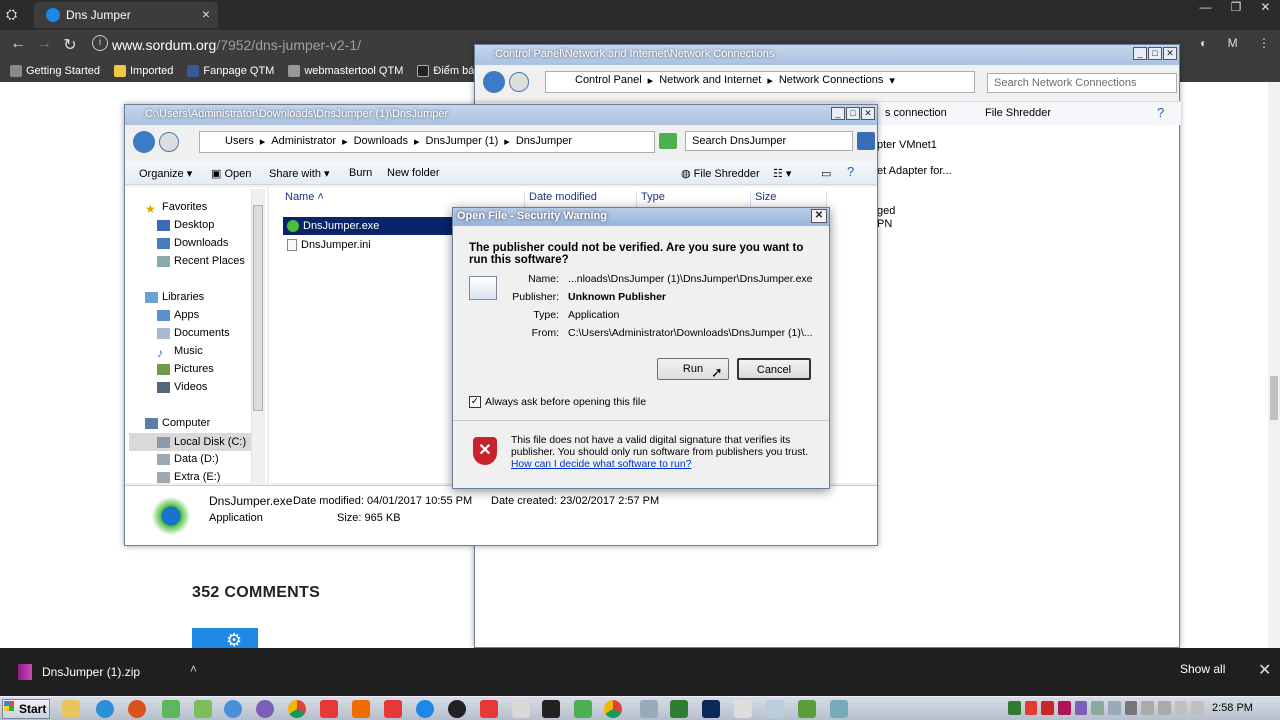 Image resolution: width=1280 pixels, height=720 pixels. I want to click on cancel-button: Cancel, so click(774, 369).